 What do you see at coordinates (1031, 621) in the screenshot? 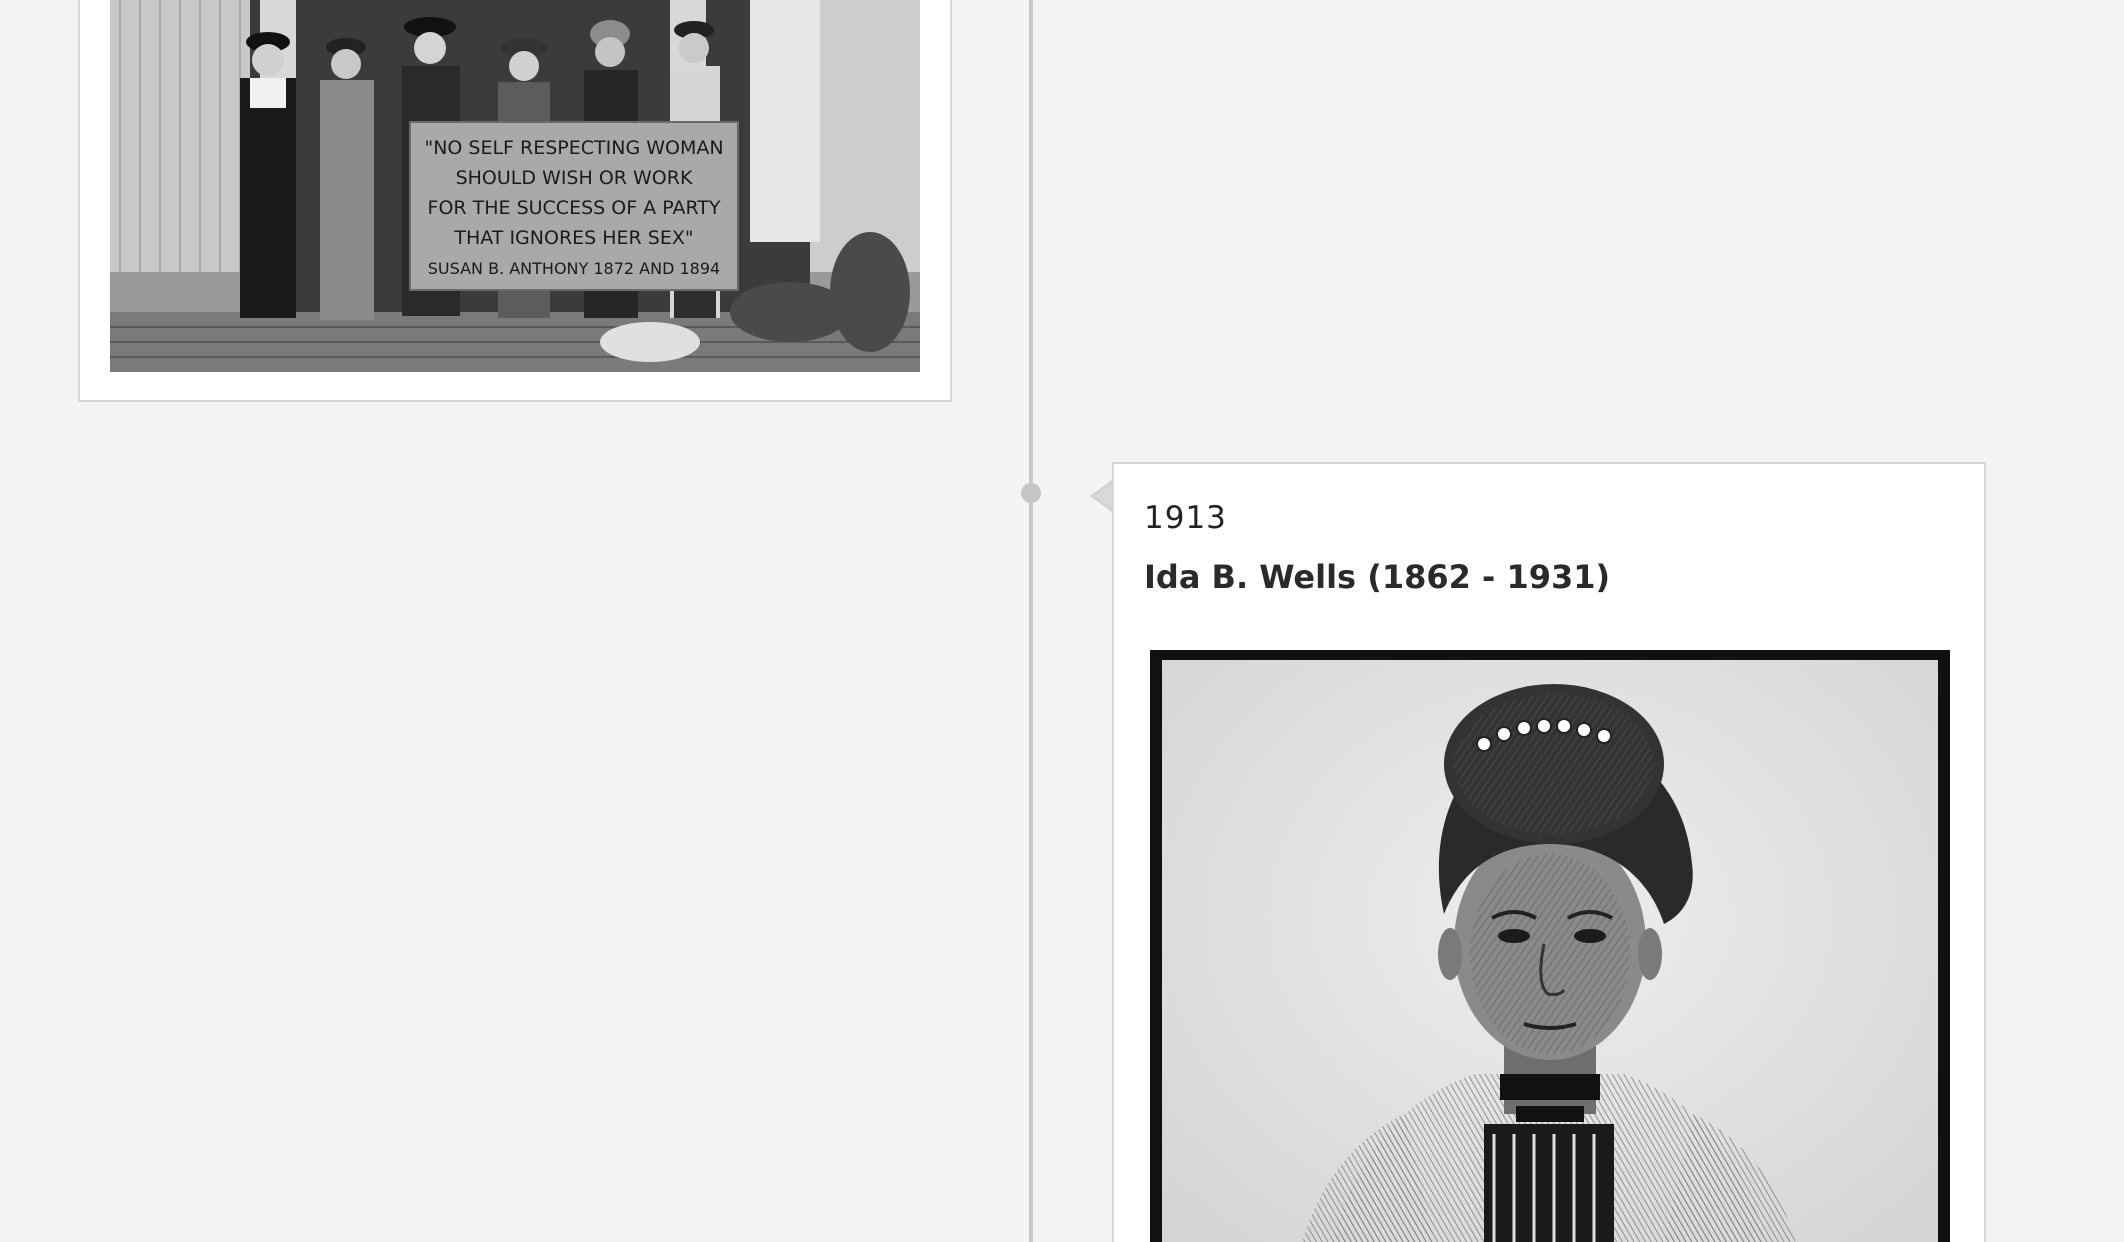
I see `timeline-line` at bounding box center [1031, 621].